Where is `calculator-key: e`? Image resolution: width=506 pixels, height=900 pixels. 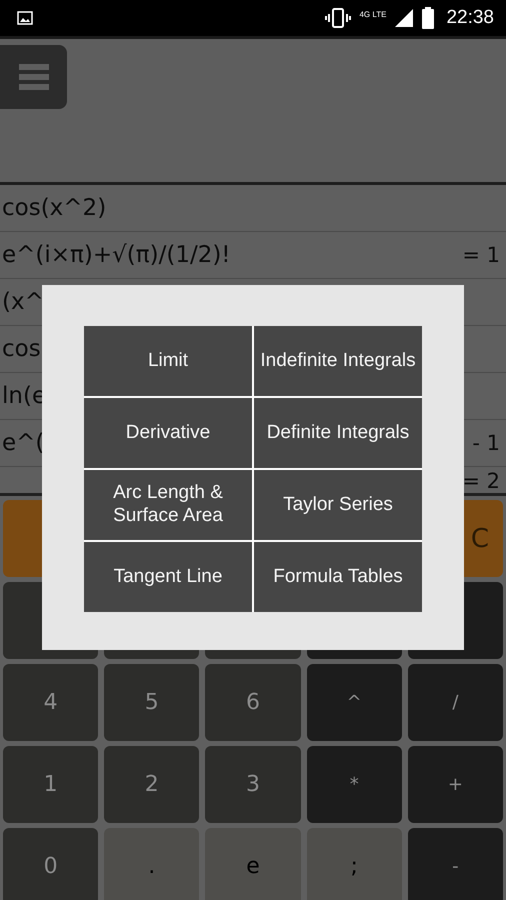 calculator-key: e is located at coordinates (253, 864).